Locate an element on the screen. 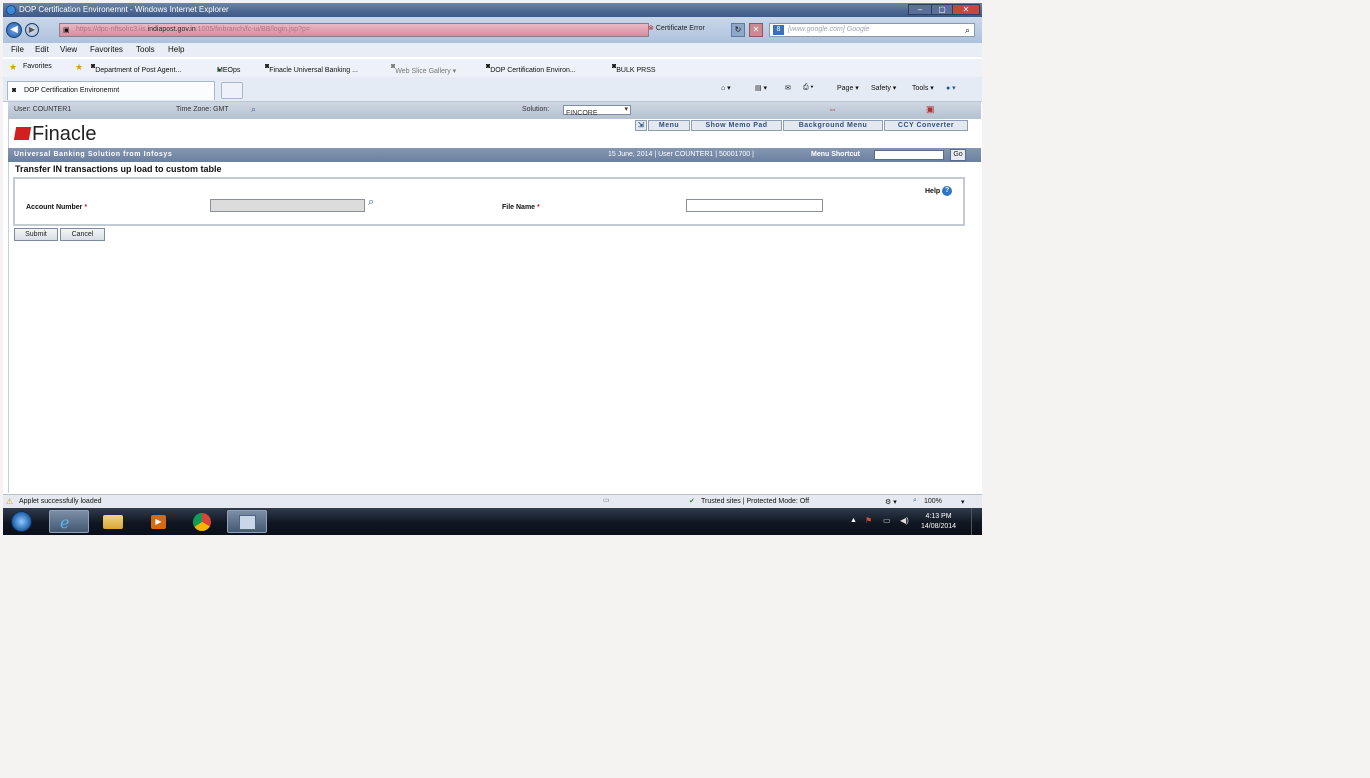 The width and height of the screenshot is (1370, 778). clock-date: 14/08/2014 is located at coordinates (939, 526).